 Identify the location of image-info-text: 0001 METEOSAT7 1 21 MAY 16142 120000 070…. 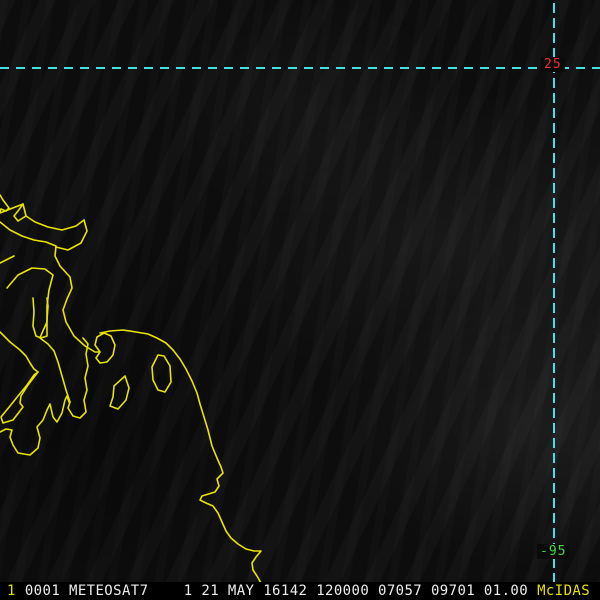
(276, 591).